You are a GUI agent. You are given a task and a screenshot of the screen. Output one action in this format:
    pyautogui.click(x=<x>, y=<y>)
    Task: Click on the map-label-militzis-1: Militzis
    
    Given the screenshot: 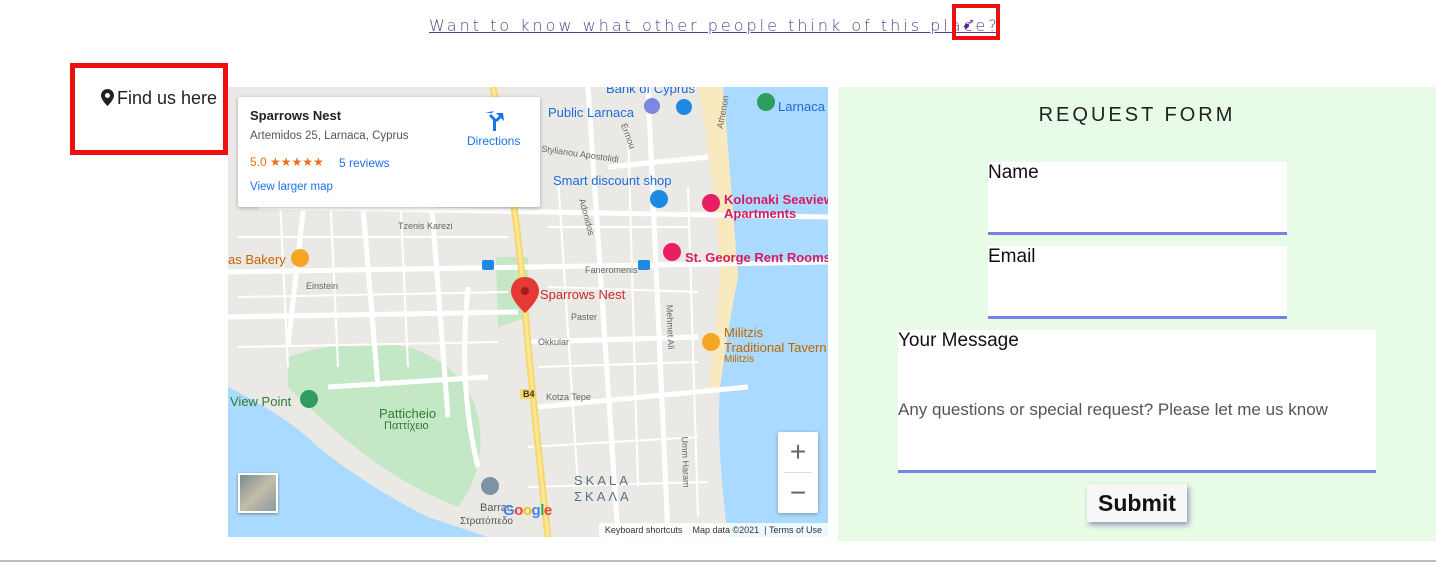 What is the action you would take?
    pyautogui.click(x=743, y=332)
    